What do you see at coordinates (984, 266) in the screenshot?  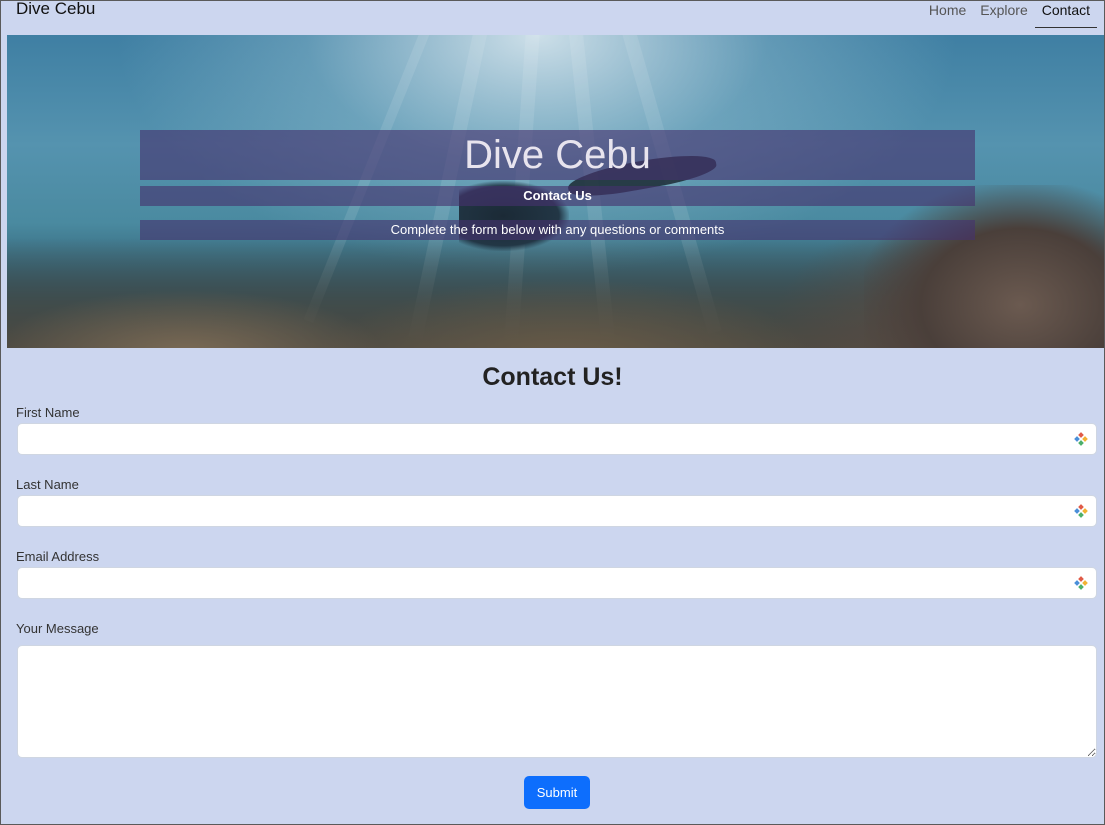 I see `coral-reef-right` at bounding box center [984, 266].